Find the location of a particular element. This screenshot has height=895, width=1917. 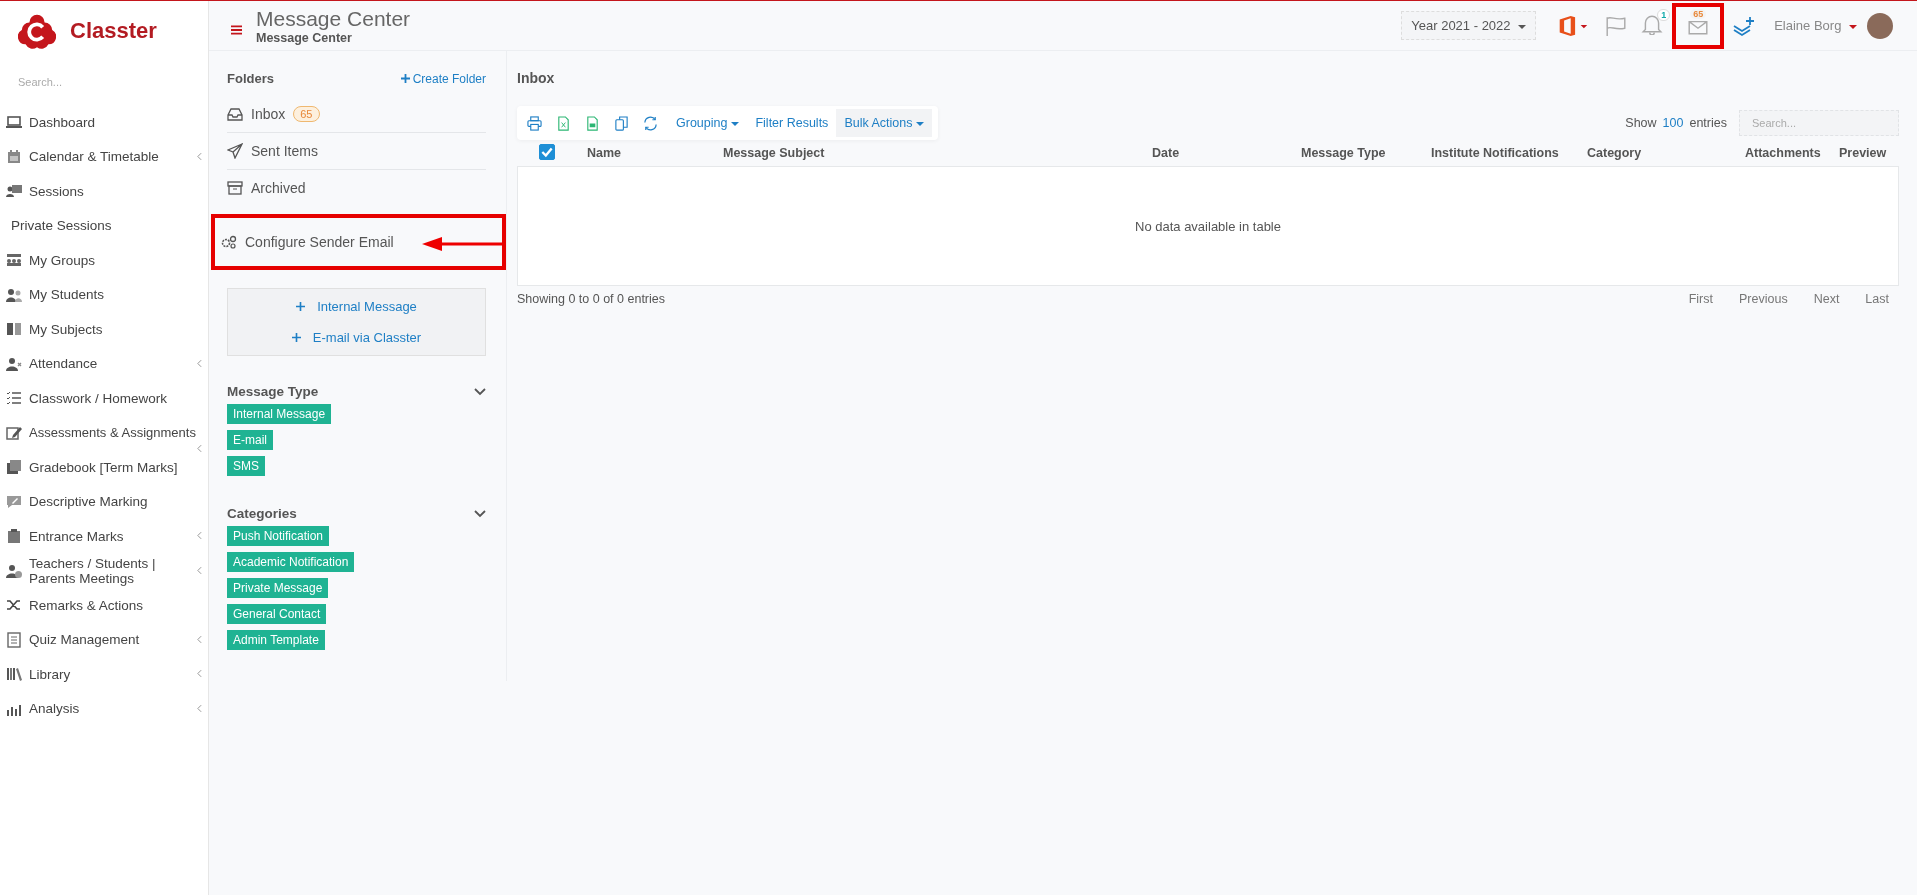

csv-file-icon is located at coordinates (592, 123).